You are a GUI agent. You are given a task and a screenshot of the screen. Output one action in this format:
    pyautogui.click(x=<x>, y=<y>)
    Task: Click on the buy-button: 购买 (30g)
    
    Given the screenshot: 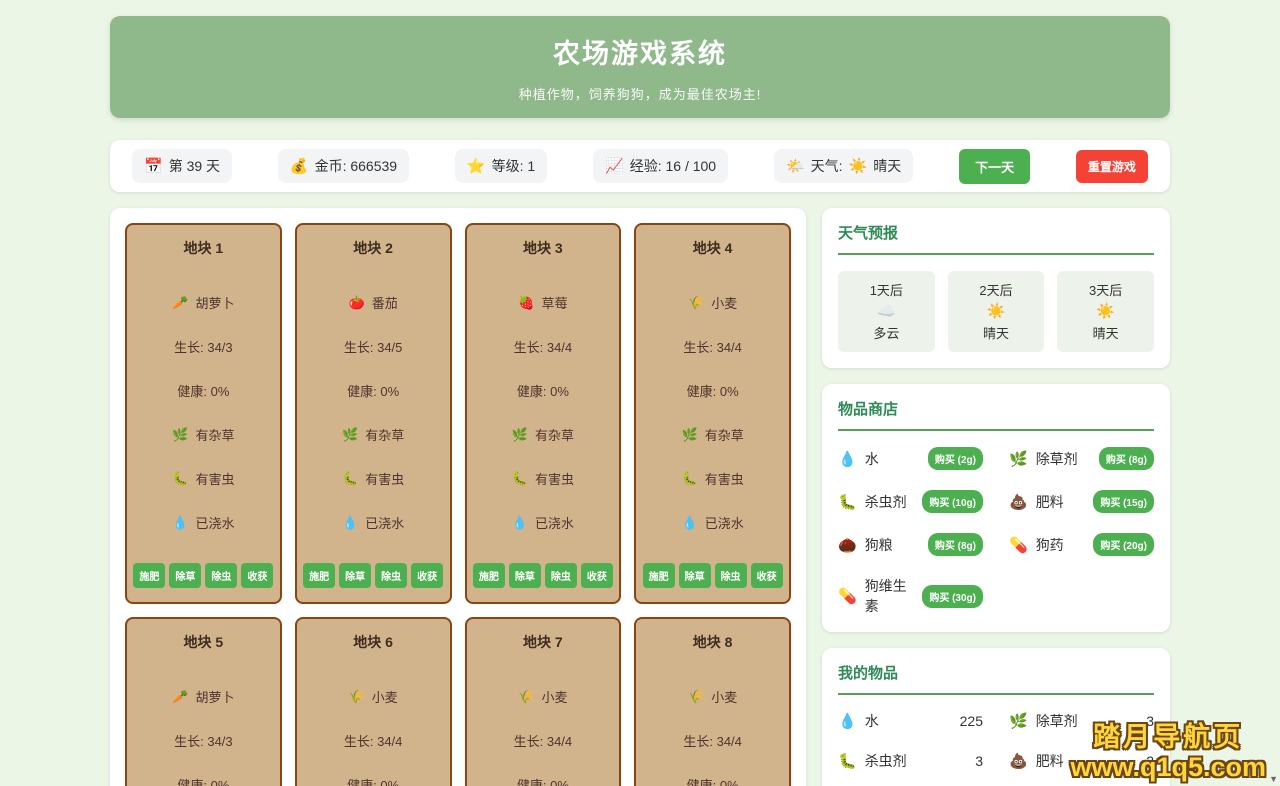 What is the action you would take?
    pyautogui.click(x=952, y=596)
    